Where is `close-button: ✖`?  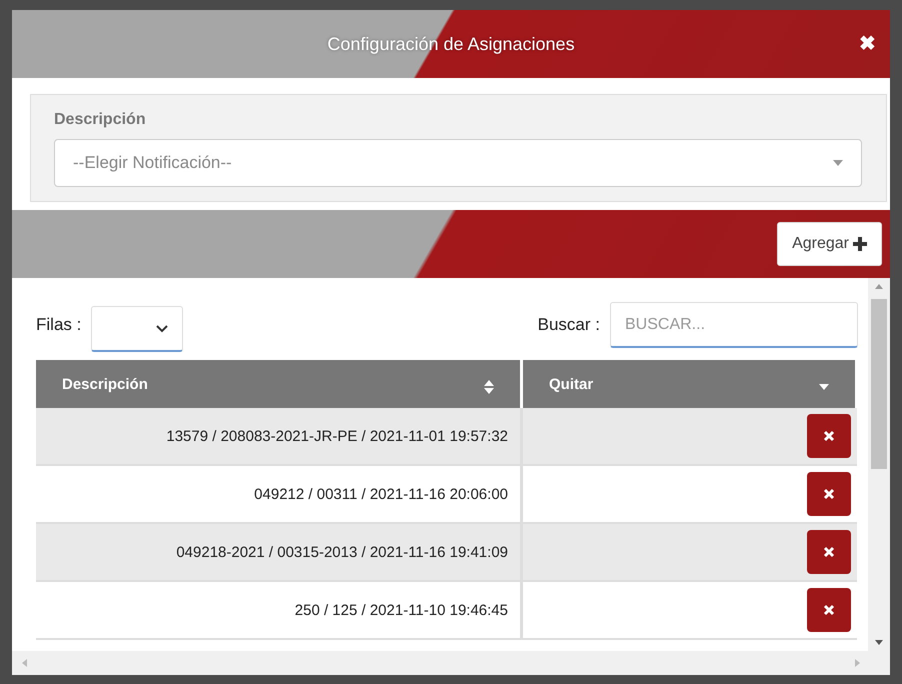 close-button: ✖ is located at coordinates (867, 43).